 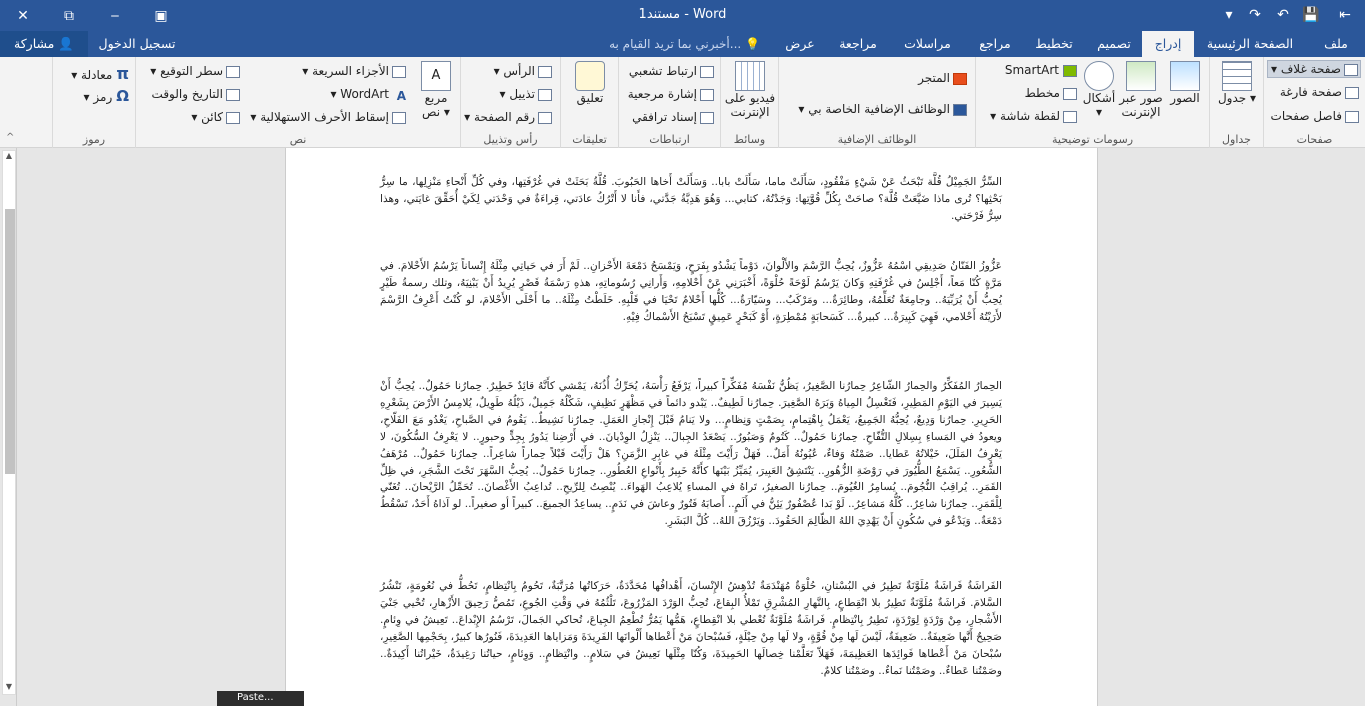 What do you see at coordinates (1250, 44) in the screenshot?
I see `tab-home: الصفحة الرئيسية` at bounding box center [1250, 44].